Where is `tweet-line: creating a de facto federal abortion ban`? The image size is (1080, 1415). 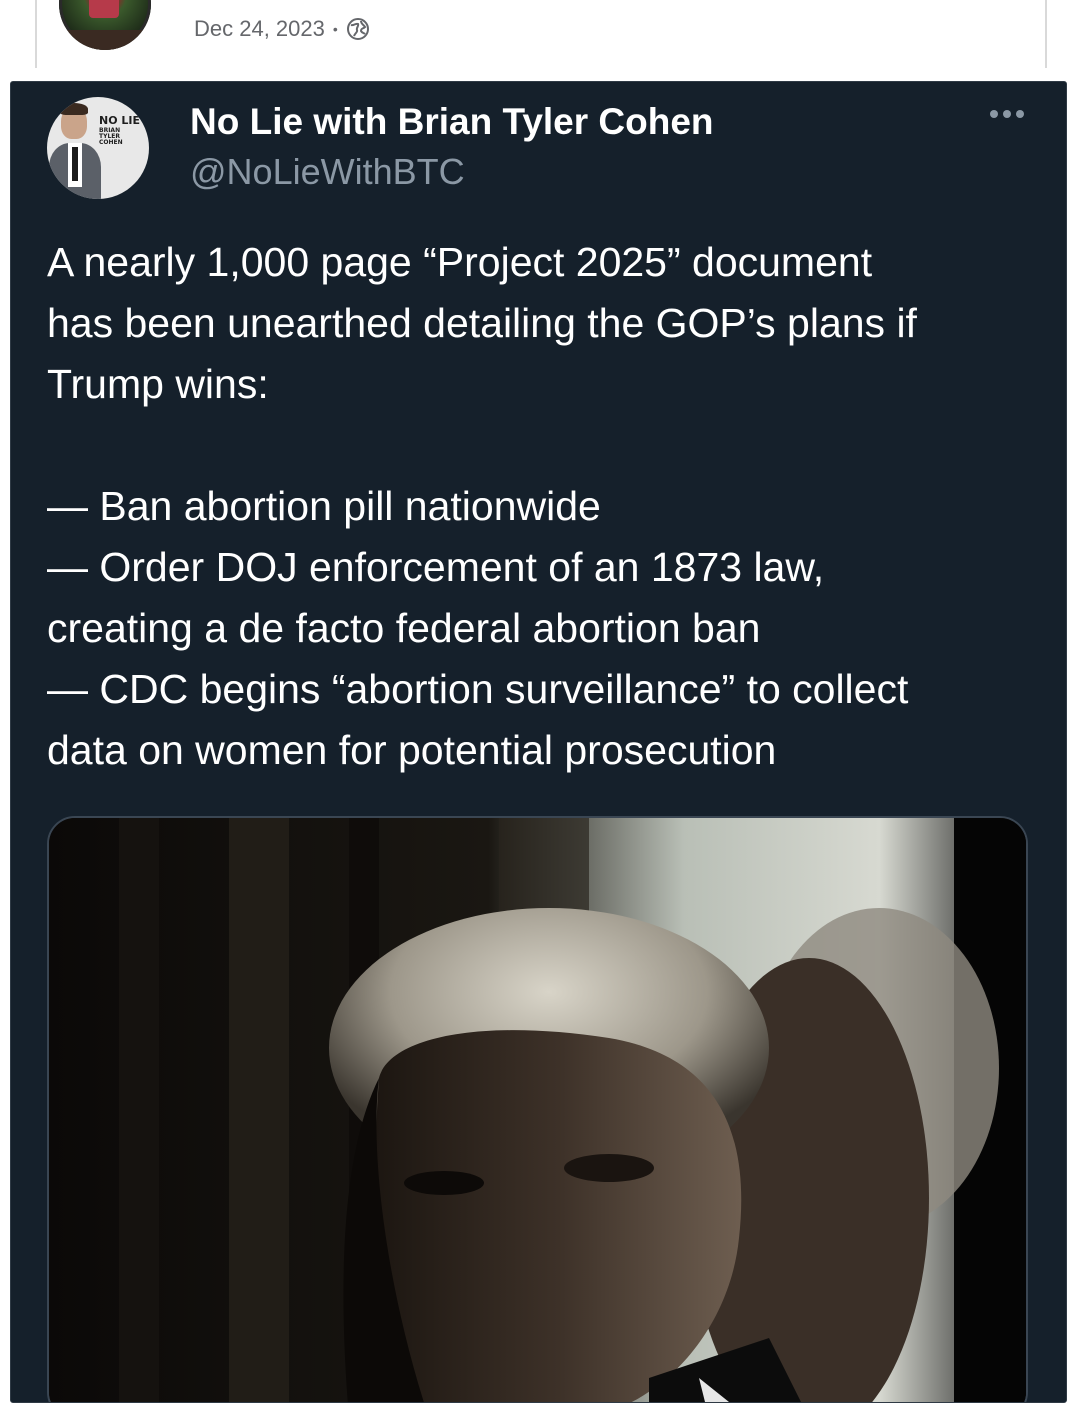
tweet-line: creating a de facto federal abortion ban is located at coordinates (404, 628).